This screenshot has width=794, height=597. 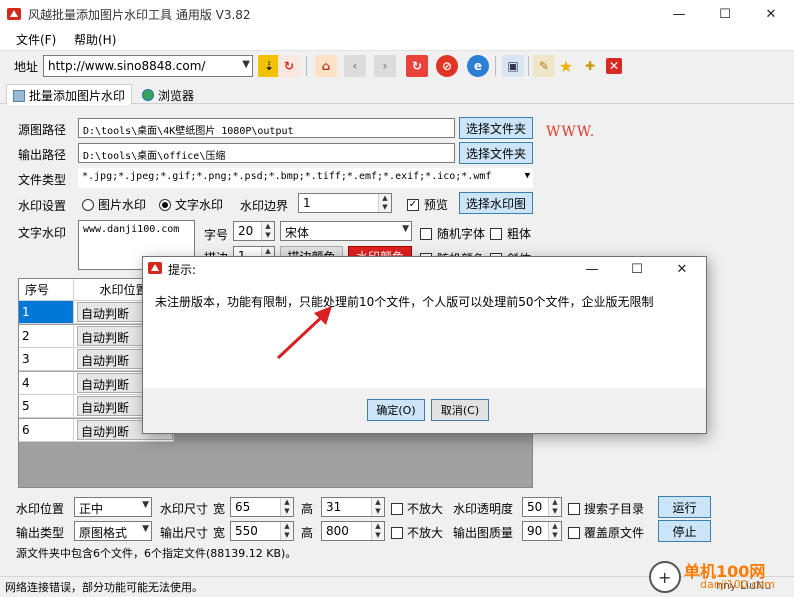 What do you see at coordinates (46, 312) in the screenshot?
I see `table-row-index: 1` at bounding box center [46, 312].